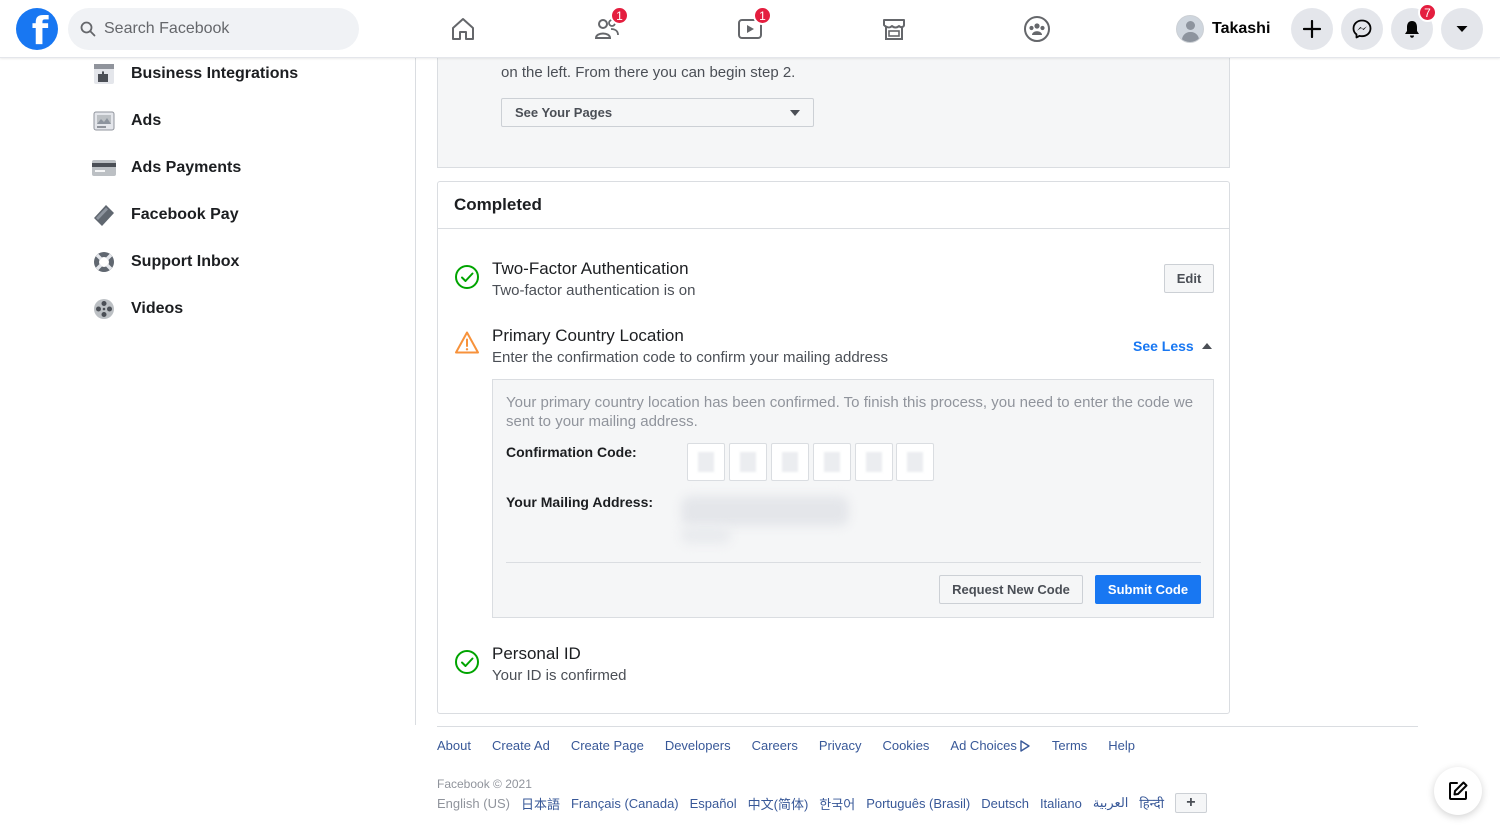  I want to click on new-message-button, so click(1458, 791).